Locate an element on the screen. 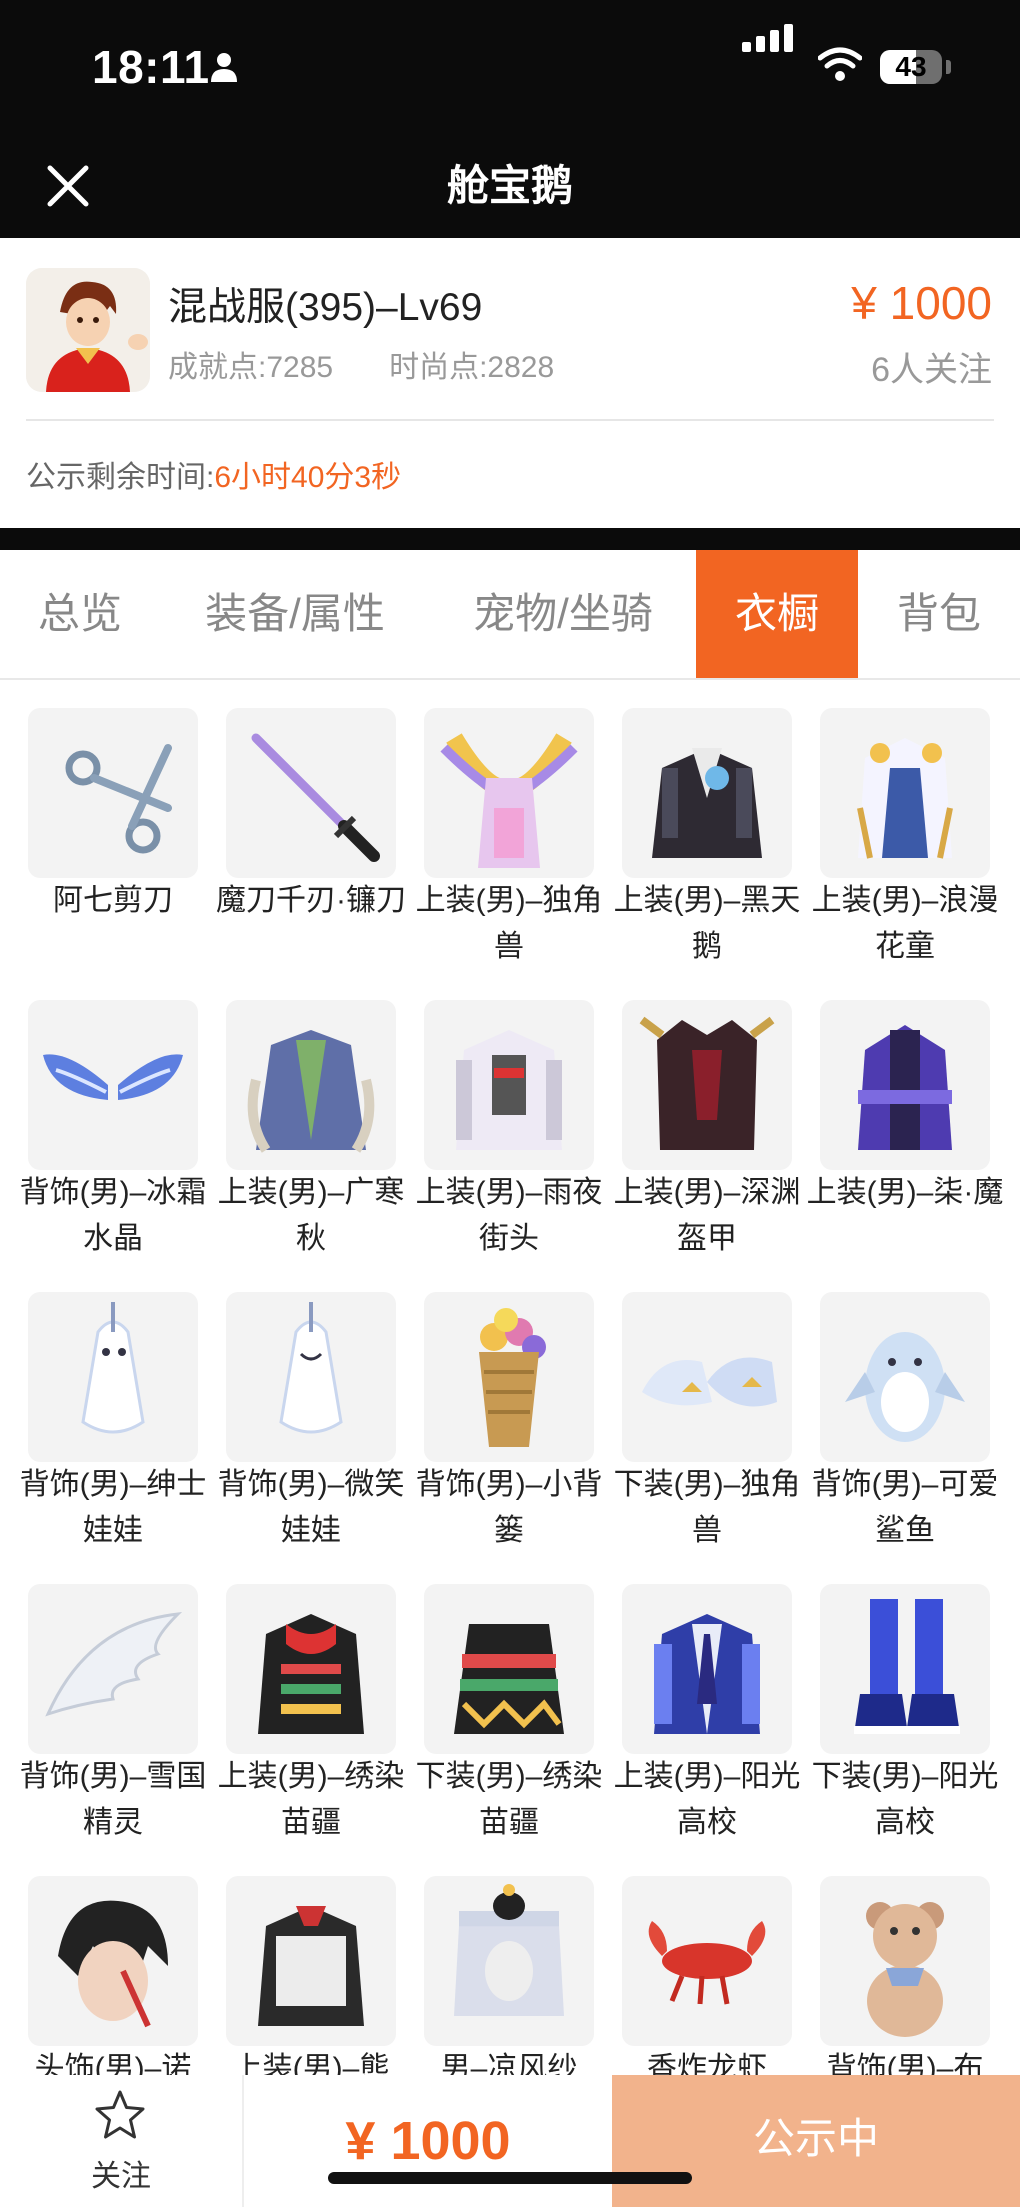 The image size is (1020, 2207). wardrobe-item: 背饰(男)–雪国精灵 is located at coordinates (123, 1702).